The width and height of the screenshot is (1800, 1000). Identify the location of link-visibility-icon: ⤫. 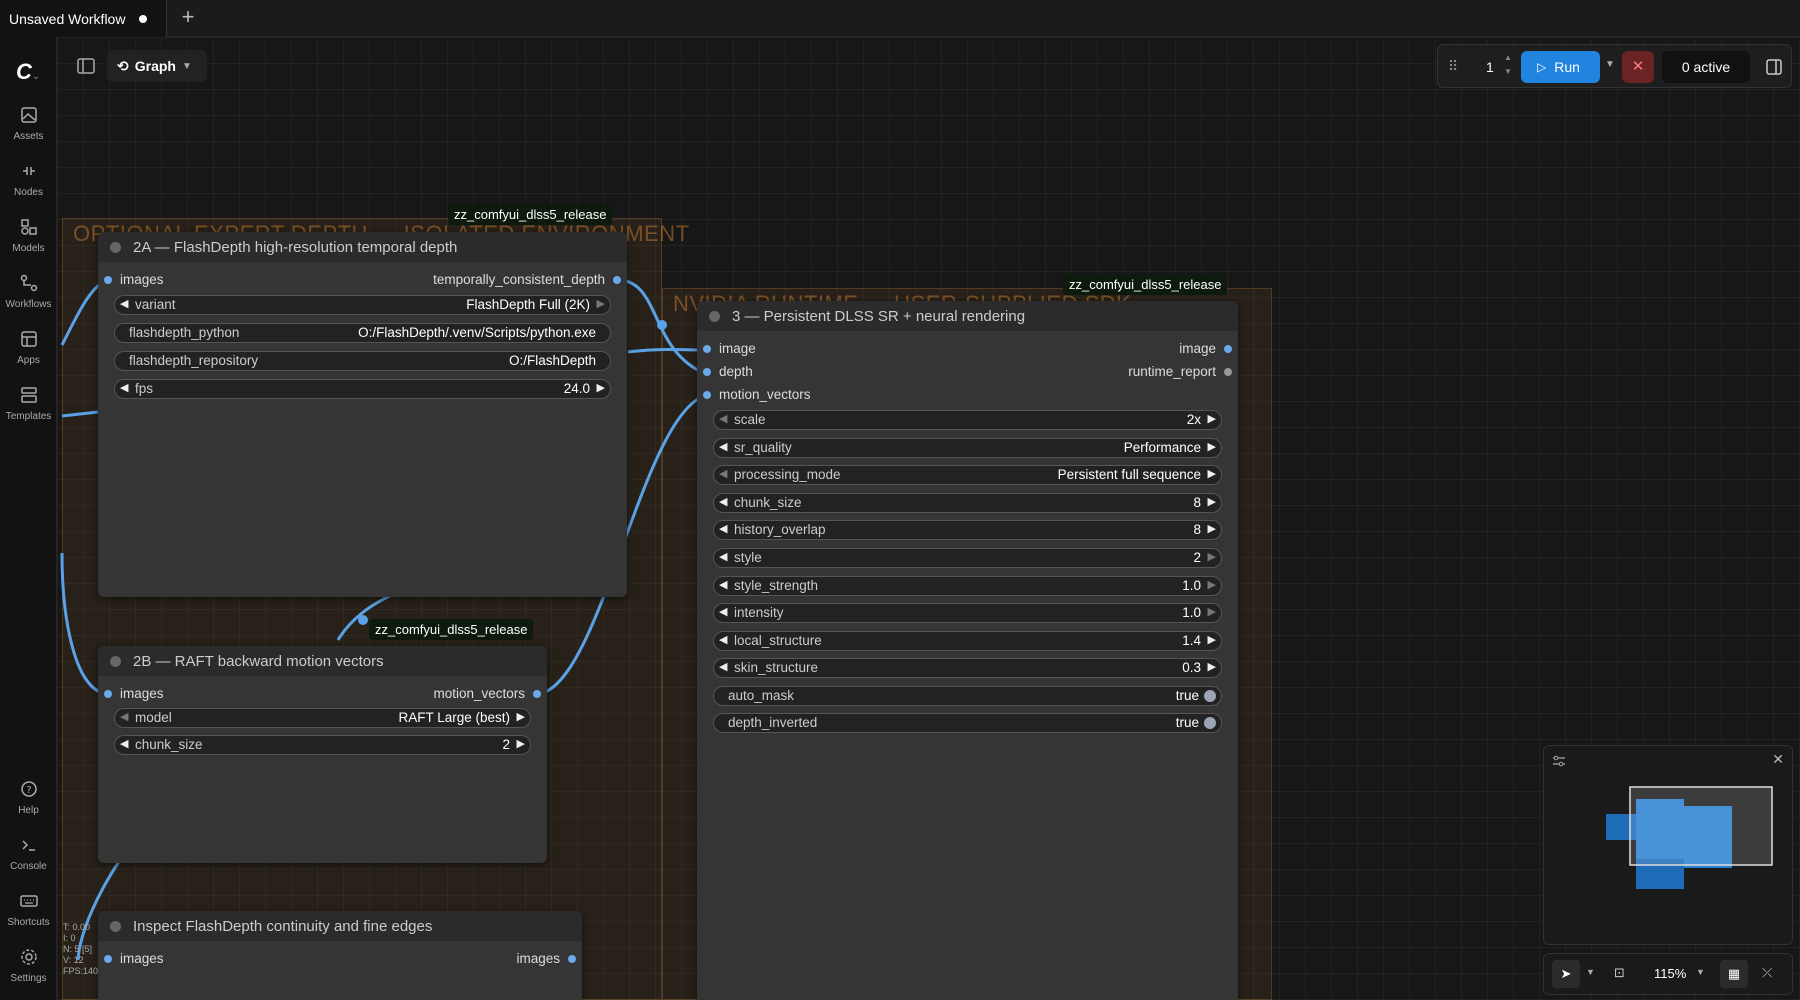
(1767, 973).